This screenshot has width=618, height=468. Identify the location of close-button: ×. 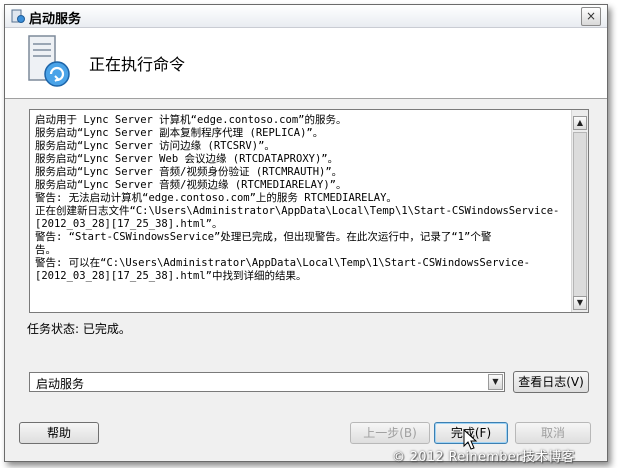
(591, 16).